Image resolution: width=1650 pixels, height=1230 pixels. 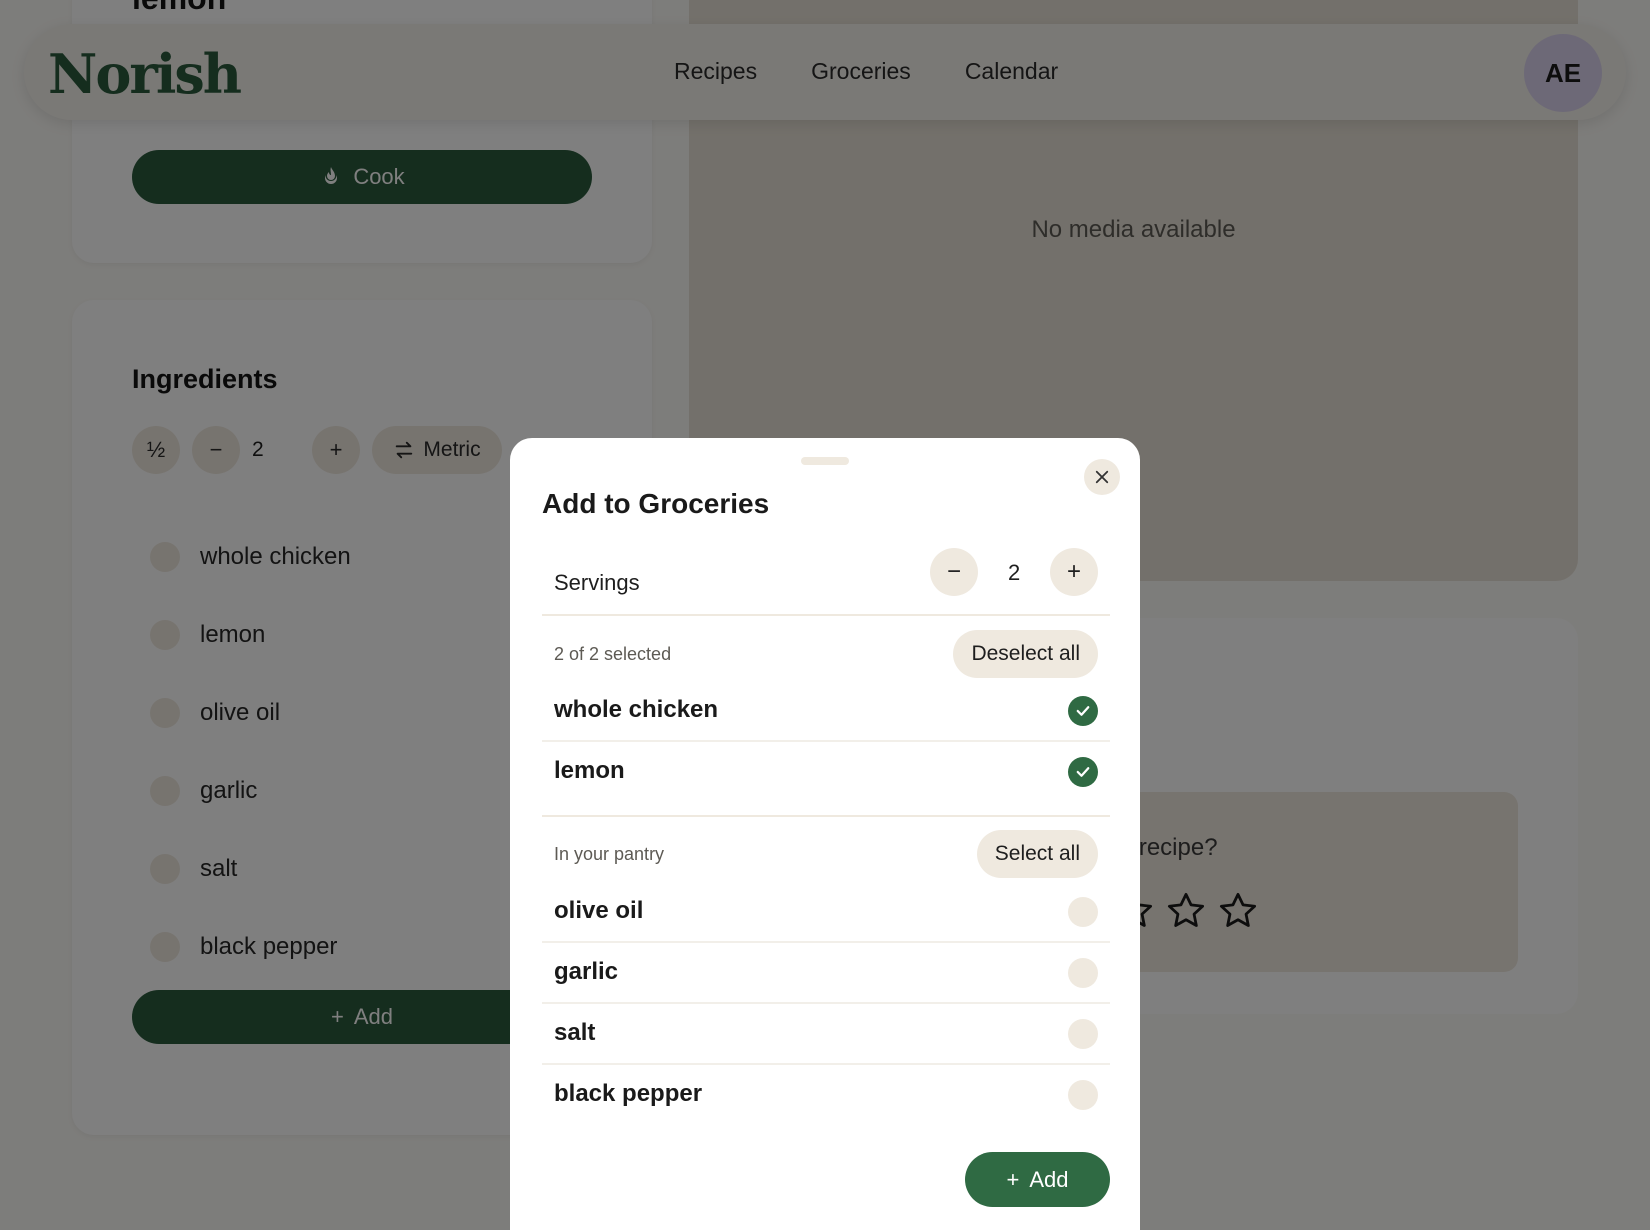 What do you see at coordinates (826, 1034) in the screenshot?
I see `pantry-item-row: salt` at bounding box center [826, 1034].